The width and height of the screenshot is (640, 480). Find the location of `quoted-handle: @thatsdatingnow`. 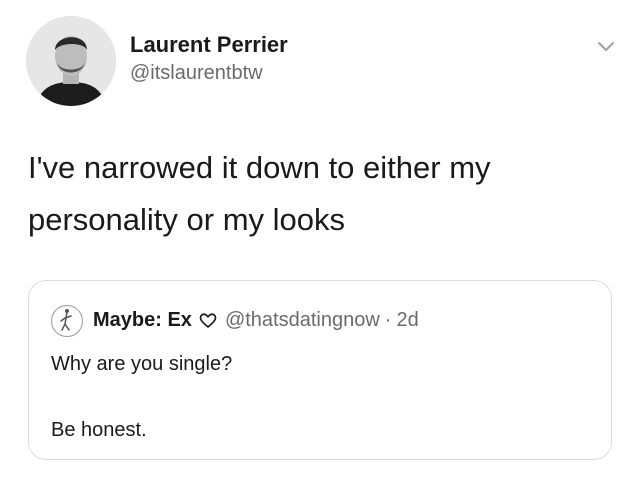

quoted-handle: @thatsdatingnow is located at coordinates (302, 320).